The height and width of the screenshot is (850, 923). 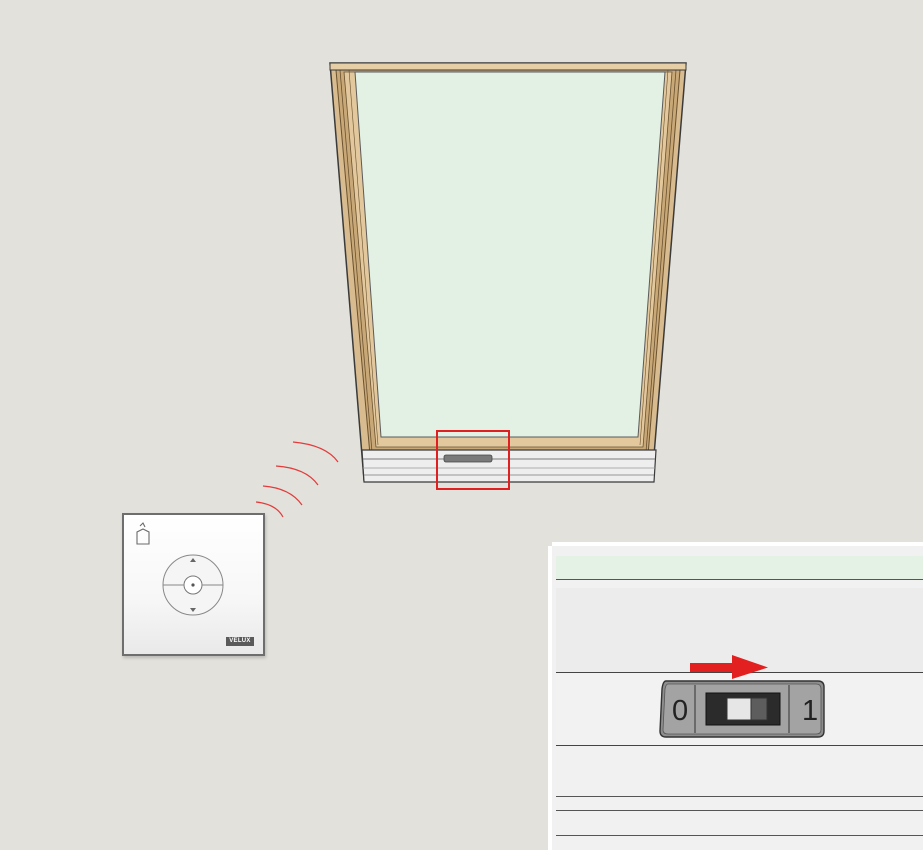 What do you see at coordinates (297, 479) in the screenshot?
I see `signal-waves` at bounding box center [297, 479].